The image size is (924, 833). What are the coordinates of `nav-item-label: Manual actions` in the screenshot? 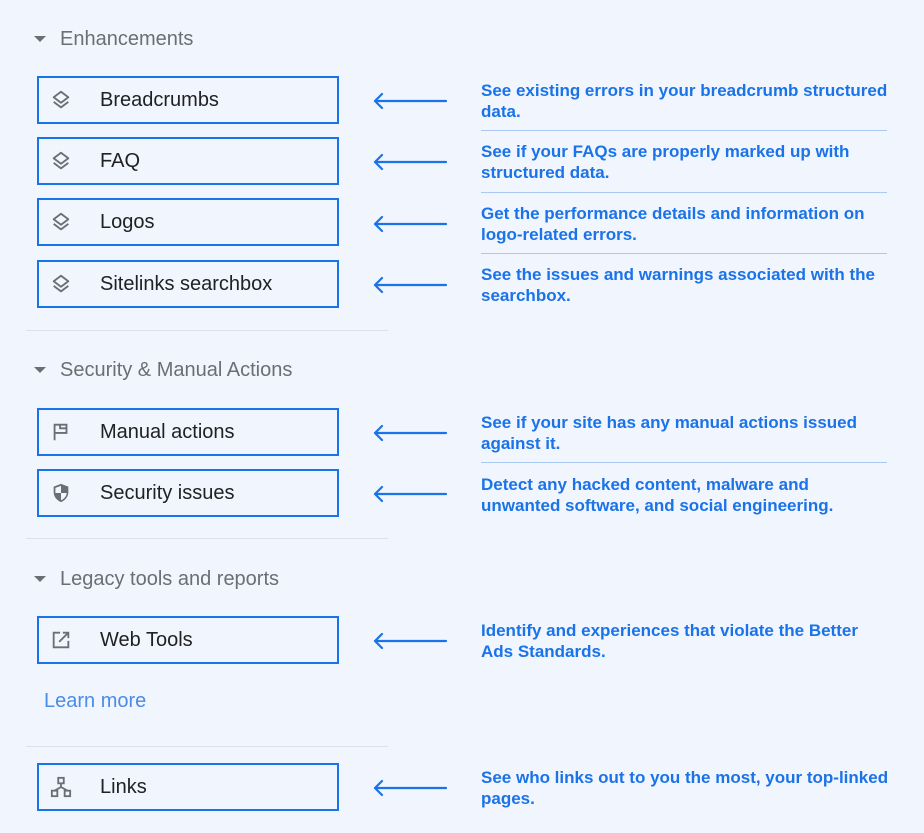 It's located at (167, 431).